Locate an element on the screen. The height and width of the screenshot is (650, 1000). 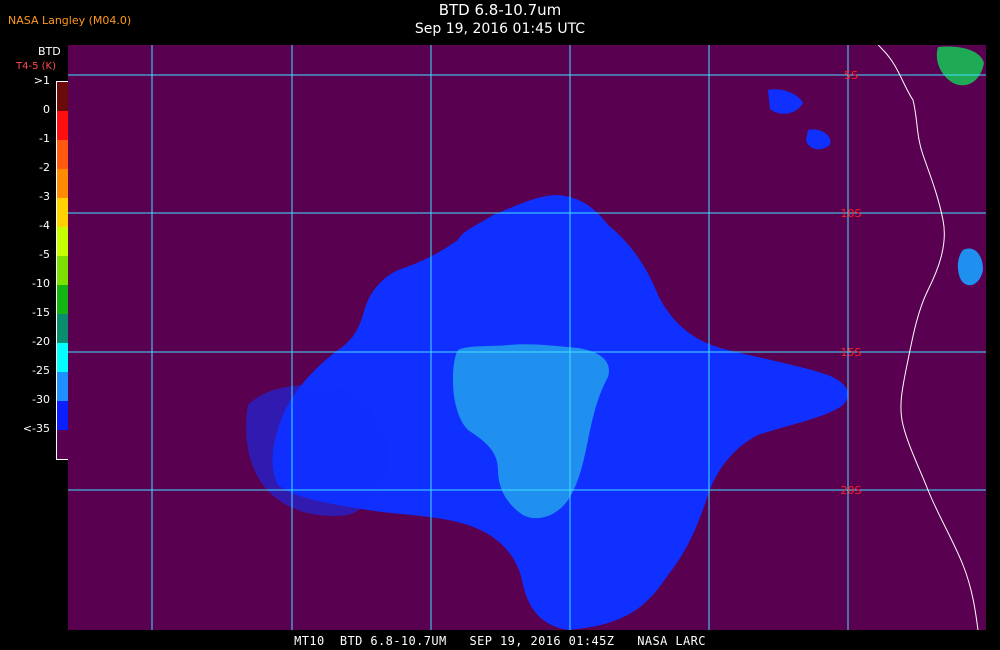
legend-label: -25 is located at coordinates (41, 370).